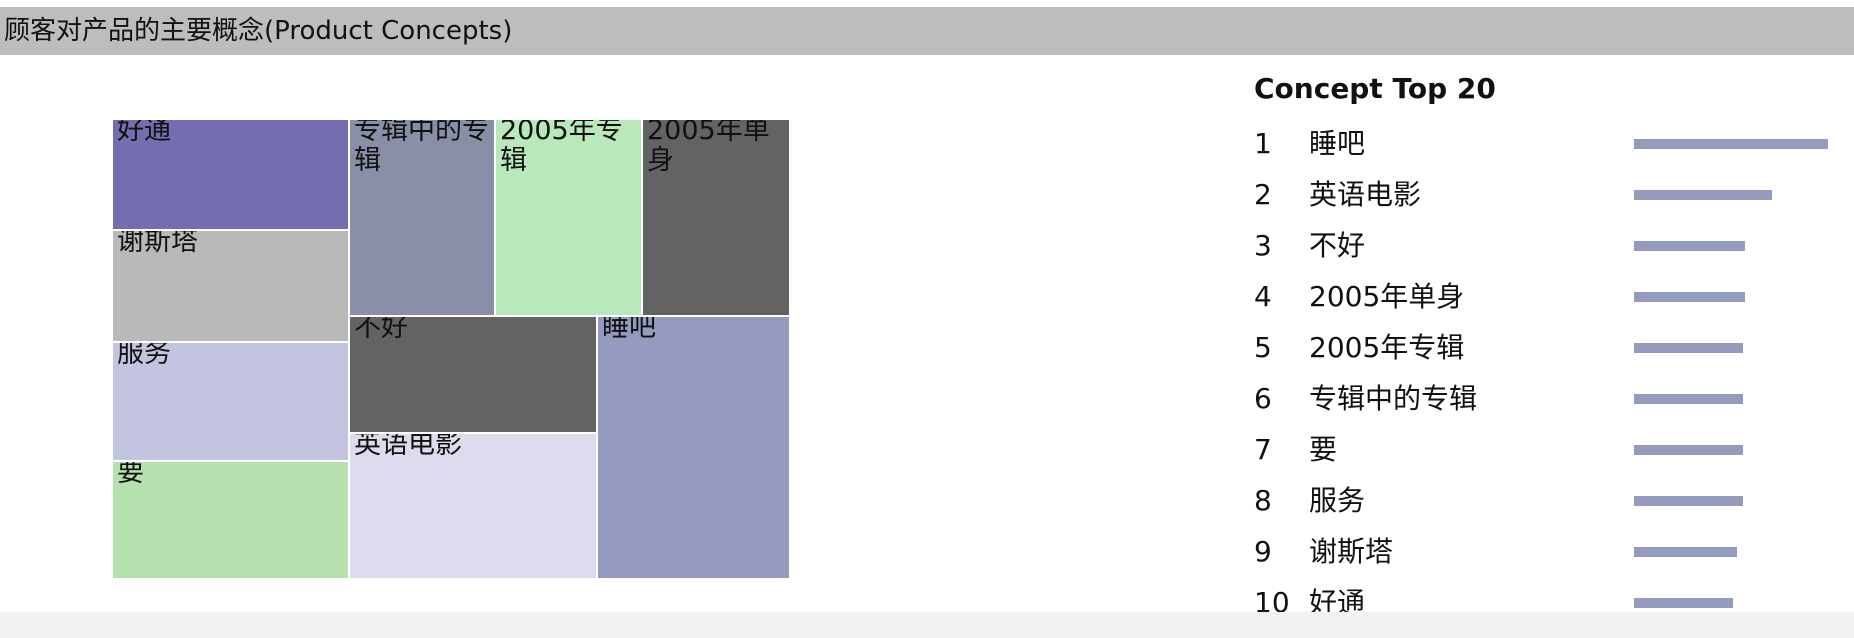 Image resolution: width=1854 pixels, height=638 pixels. What do you see at coordinates (422, 217) in the screenshot?
I see `treemap-cell: 专辑中的专辑` at bounding box center [422, 217].